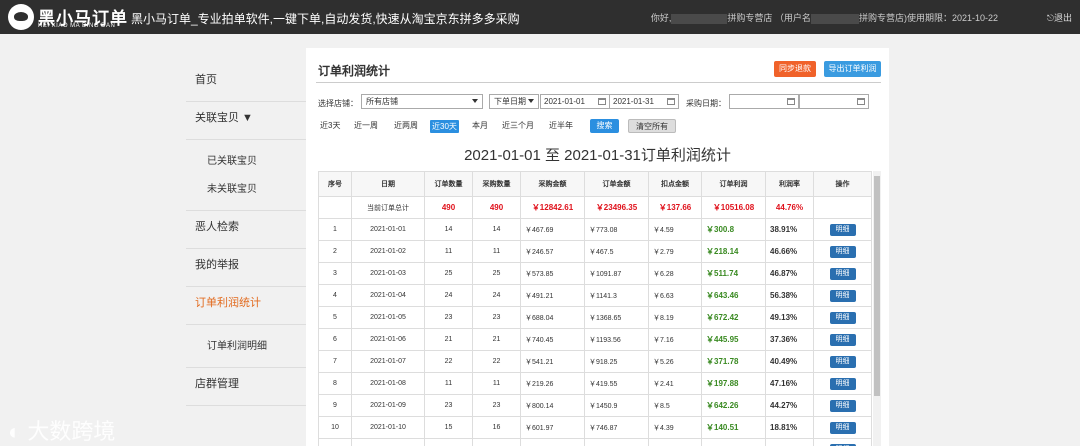  What do you see at coordinates (561, 125) in the screenshot?
I see `range-half-year: 近半年` at bounding box center [561, 125].